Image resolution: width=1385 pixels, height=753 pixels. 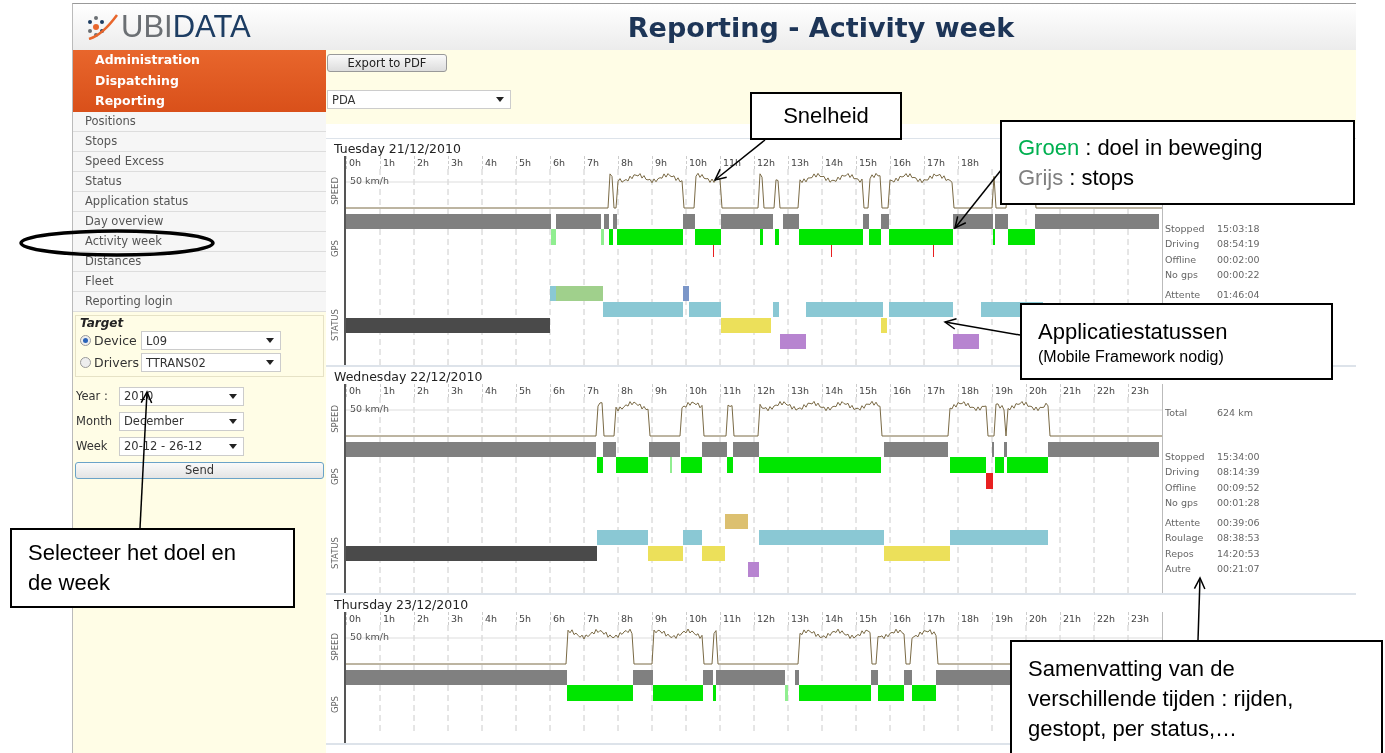 What do you see at coordinates (465, 618) in the screenshot?
I see `hour-label: 3h` at bounding box center [465, 618].